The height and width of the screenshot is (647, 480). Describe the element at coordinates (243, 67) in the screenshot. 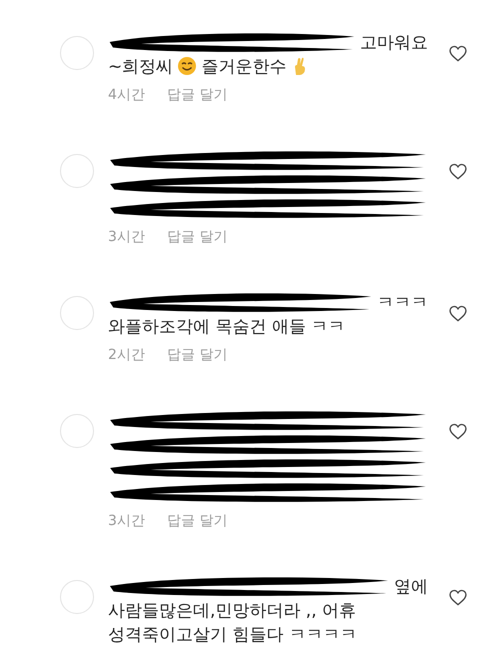

I see `comment-text: 즐거운한수` at that location.